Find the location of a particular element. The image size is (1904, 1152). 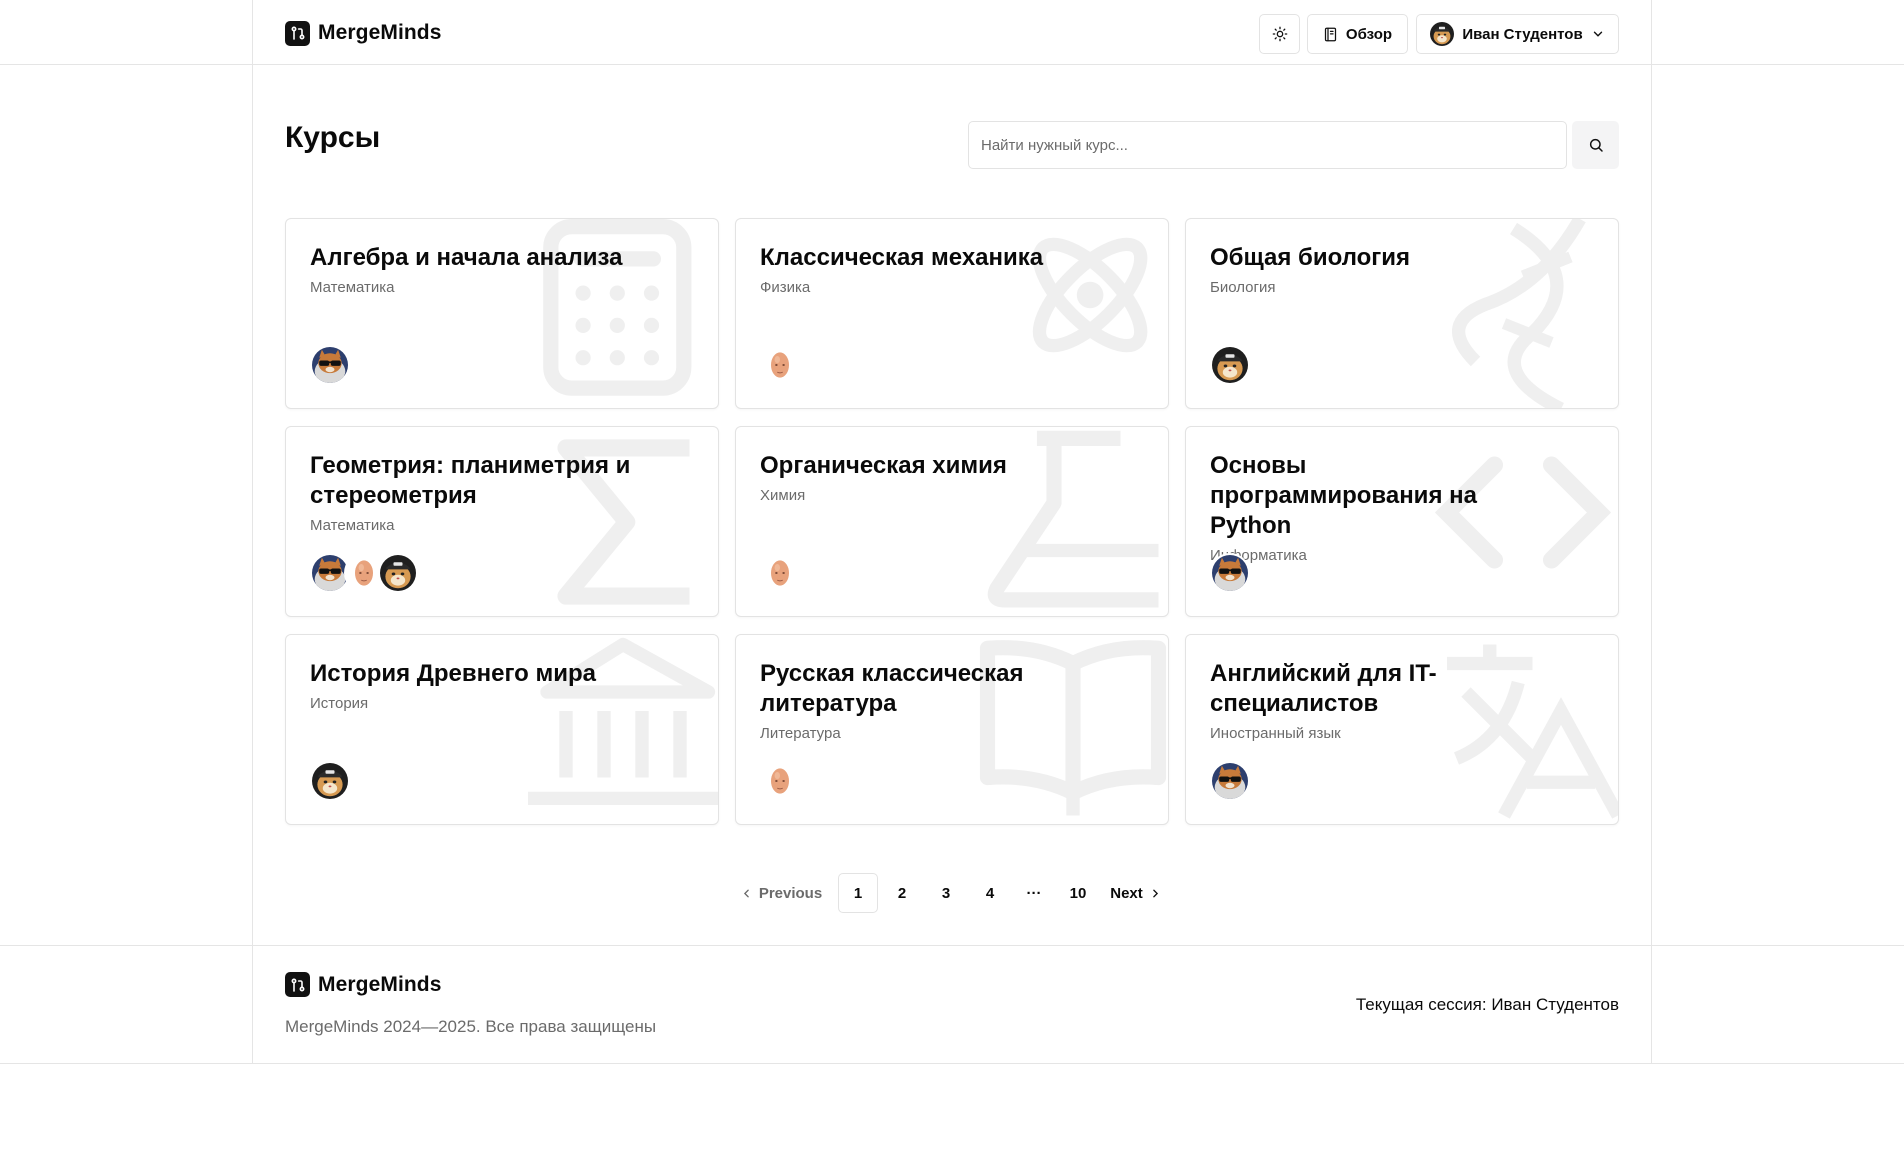

chevron-right-icon is located at coordinates (1155, 893).